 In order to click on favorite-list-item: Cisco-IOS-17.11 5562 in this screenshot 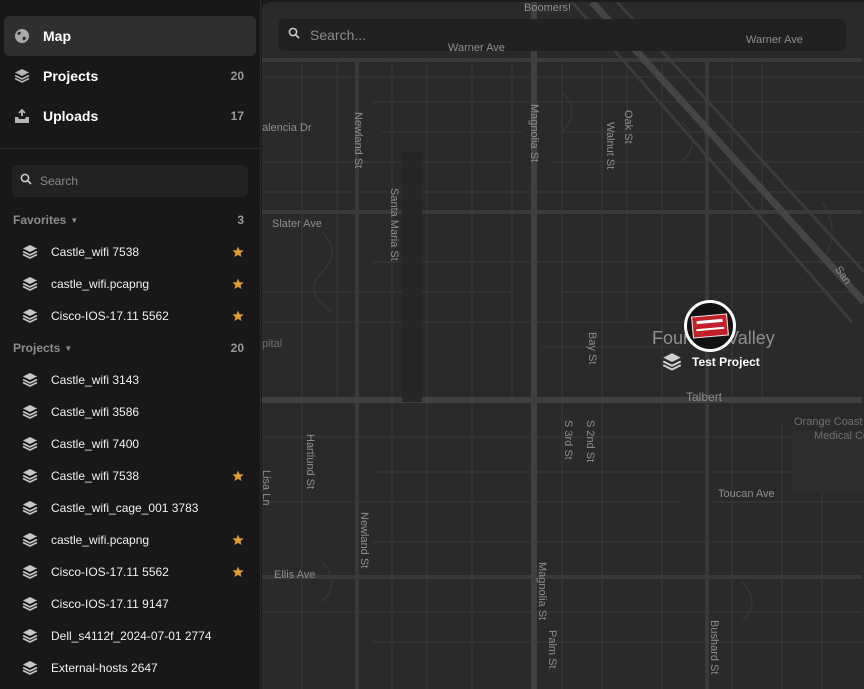, I will do `click(130, 316)`.